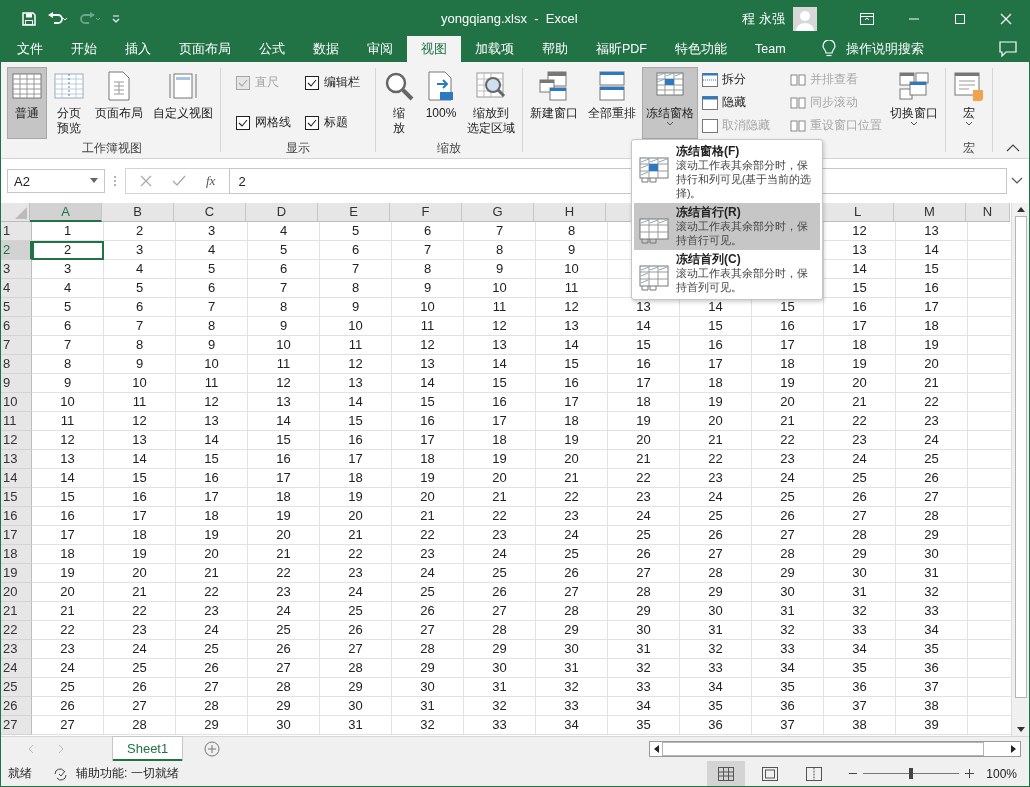  I want to click on accessibility-status: 辅助功能: 一切就绪, so click(127, 773).